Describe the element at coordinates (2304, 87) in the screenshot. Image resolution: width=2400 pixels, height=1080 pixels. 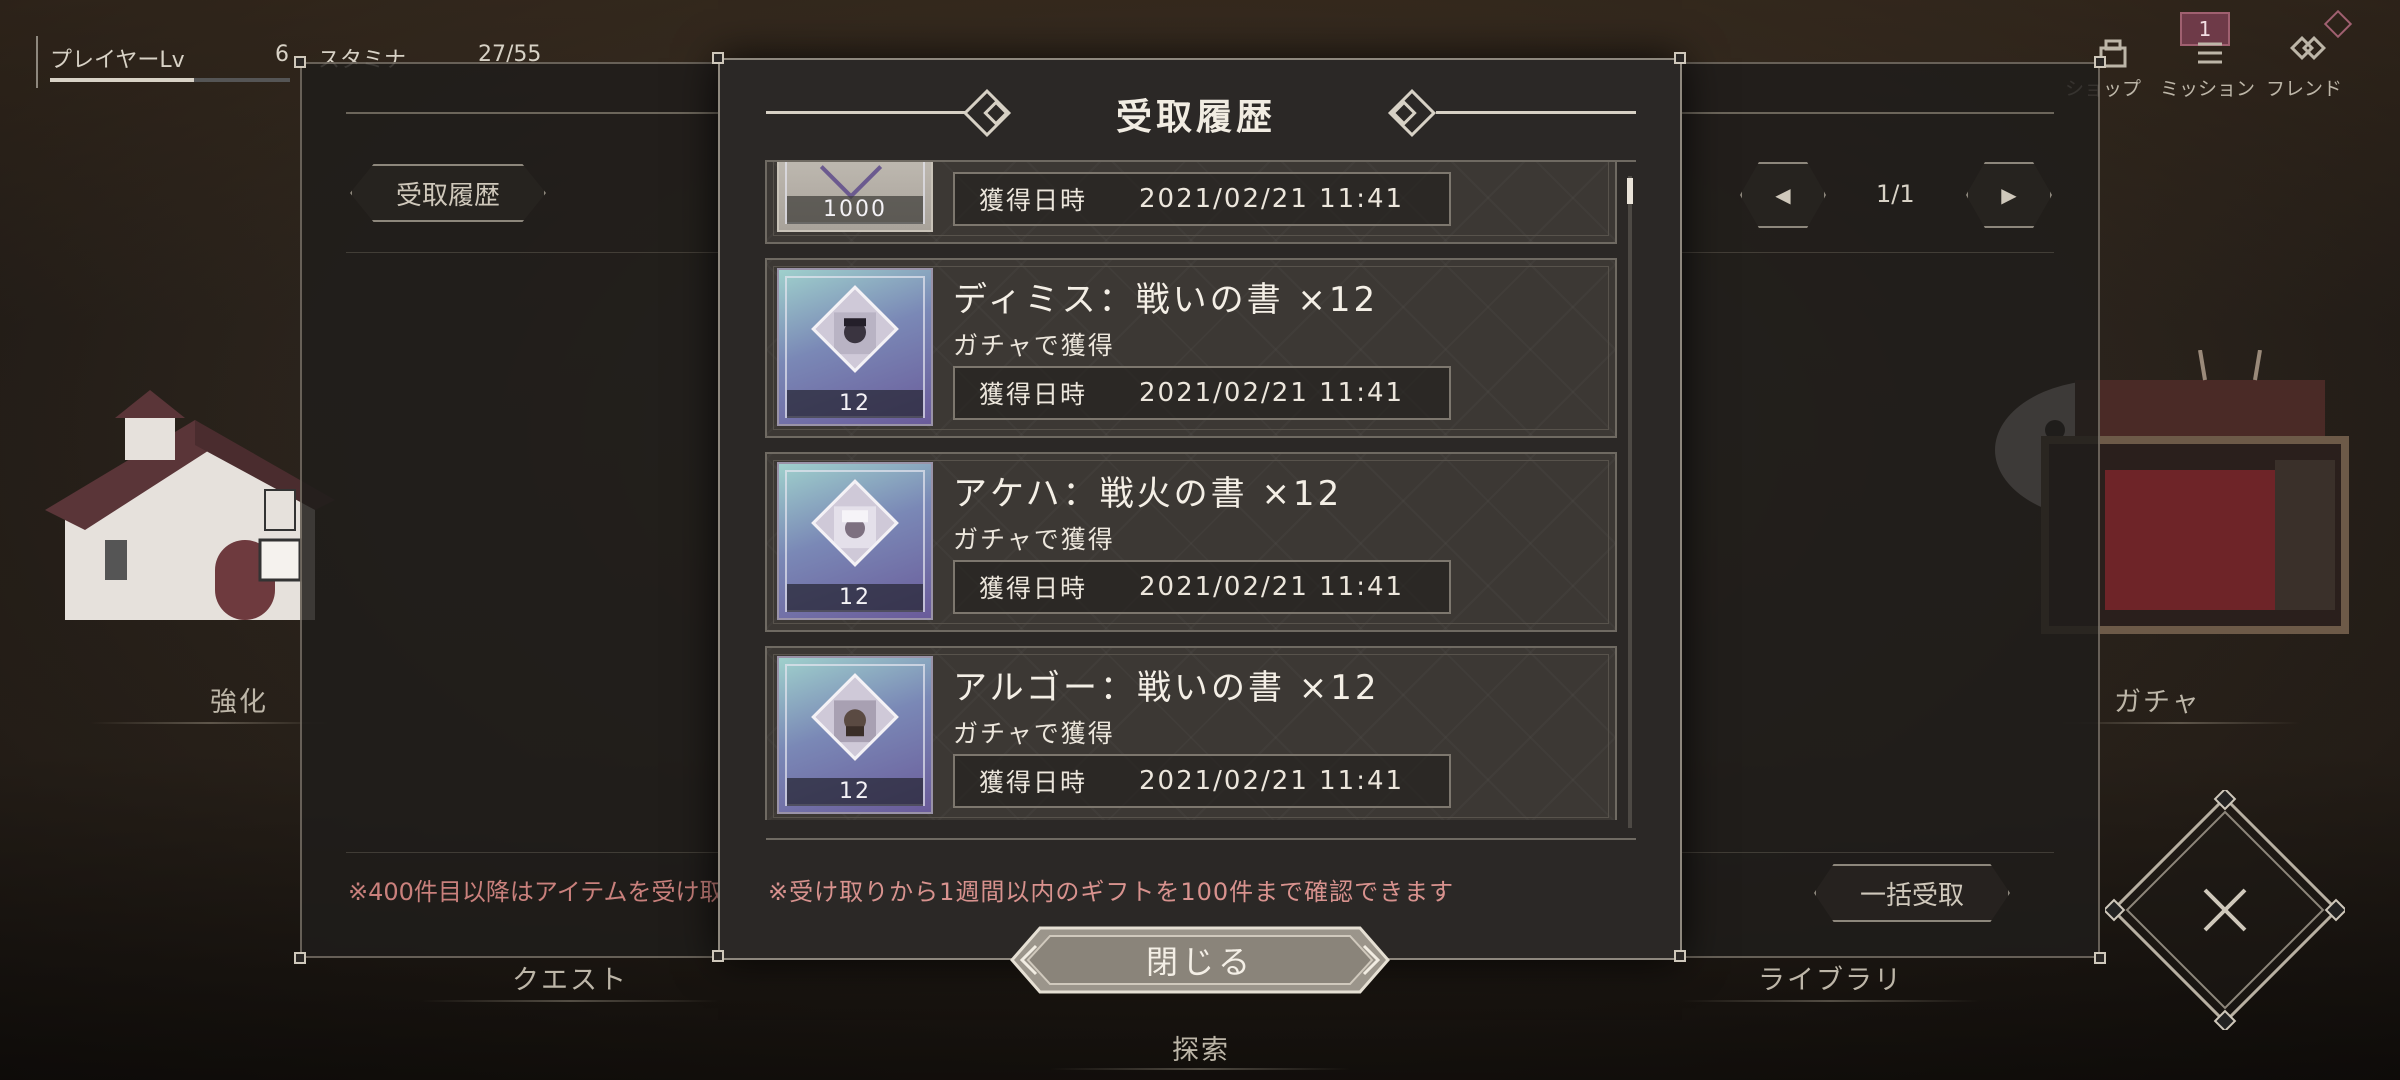
I see `friend-nav-label: フレンド` at that location.